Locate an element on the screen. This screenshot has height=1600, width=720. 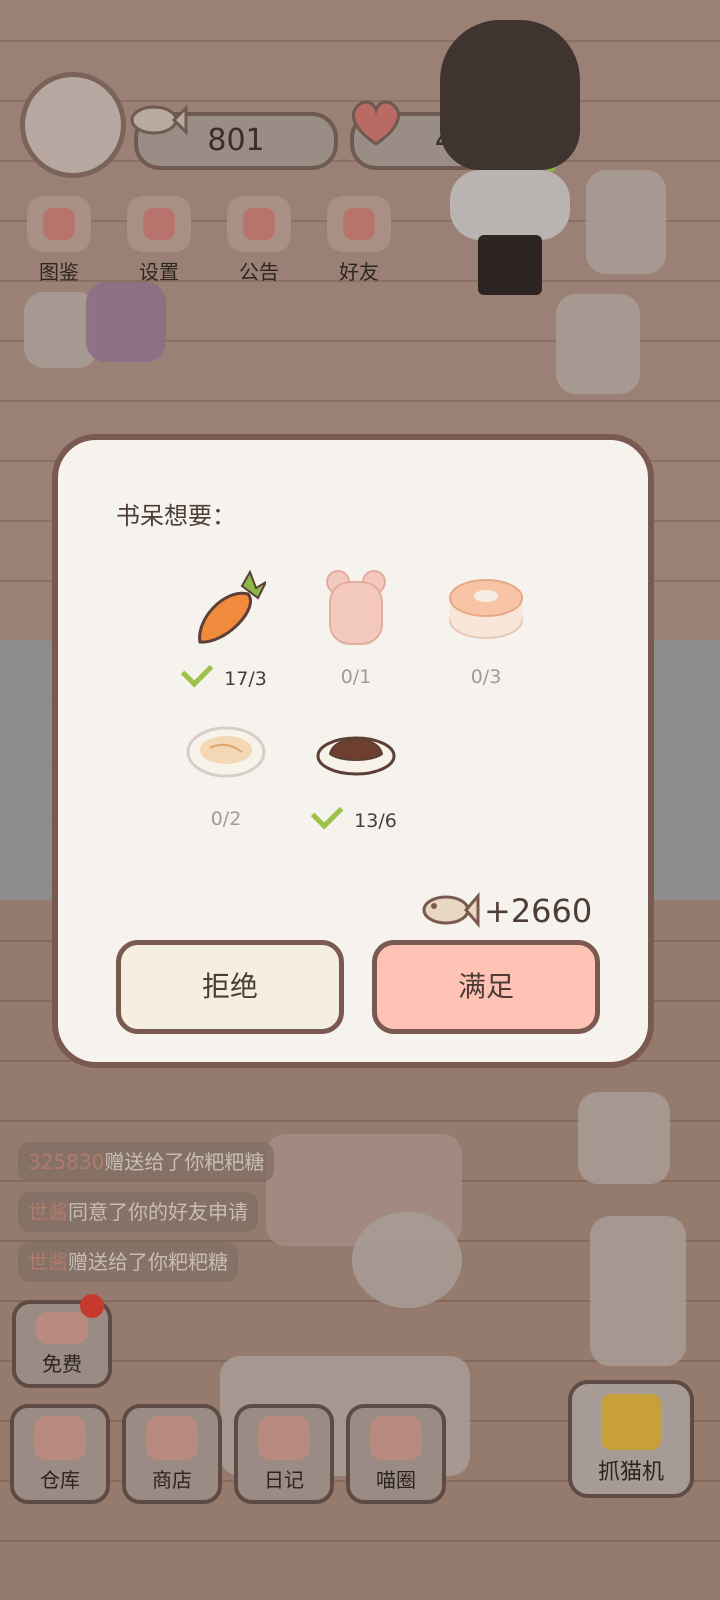
nav-warehouse: 仓库 is located at coordinates (60, 1454).